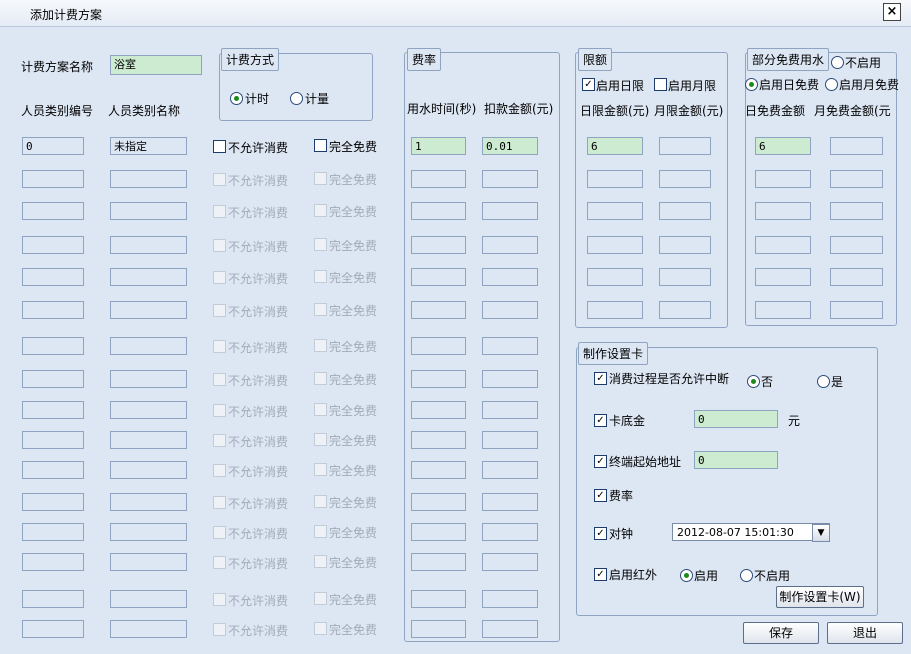 The width and height of the screenshot is (911, 654). Describe the element at coordinates (823, 381) in the screenshot. I see `interrupt-yes-radio` at that location.